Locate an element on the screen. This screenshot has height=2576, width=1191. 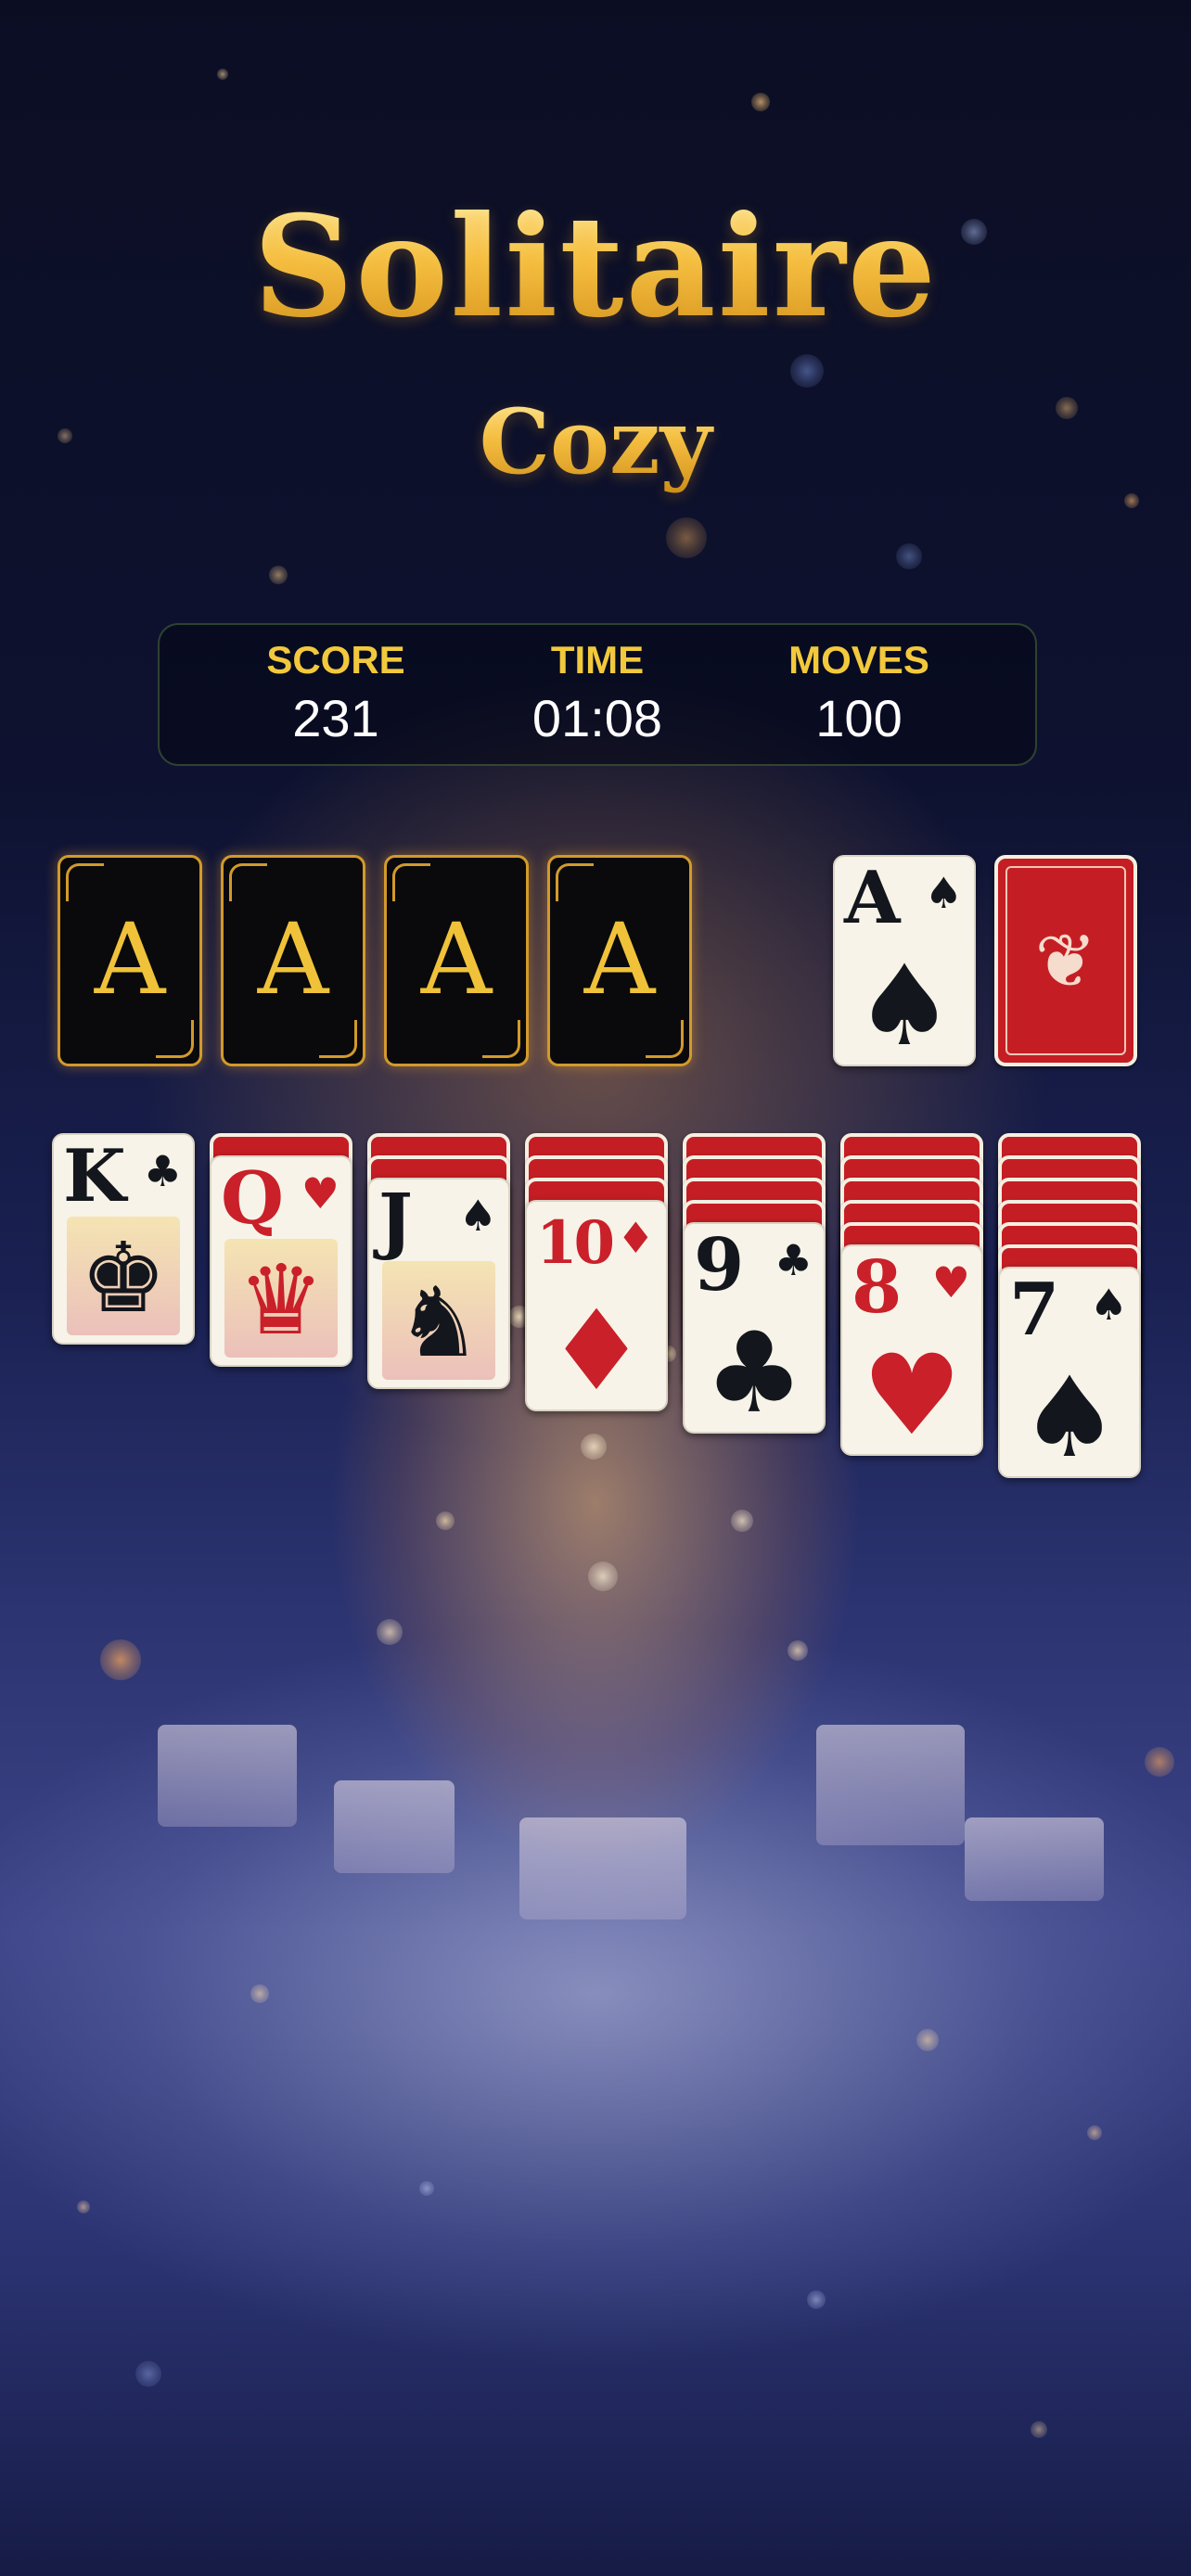
score-label: SCORE is located at coordinates (335, 660).